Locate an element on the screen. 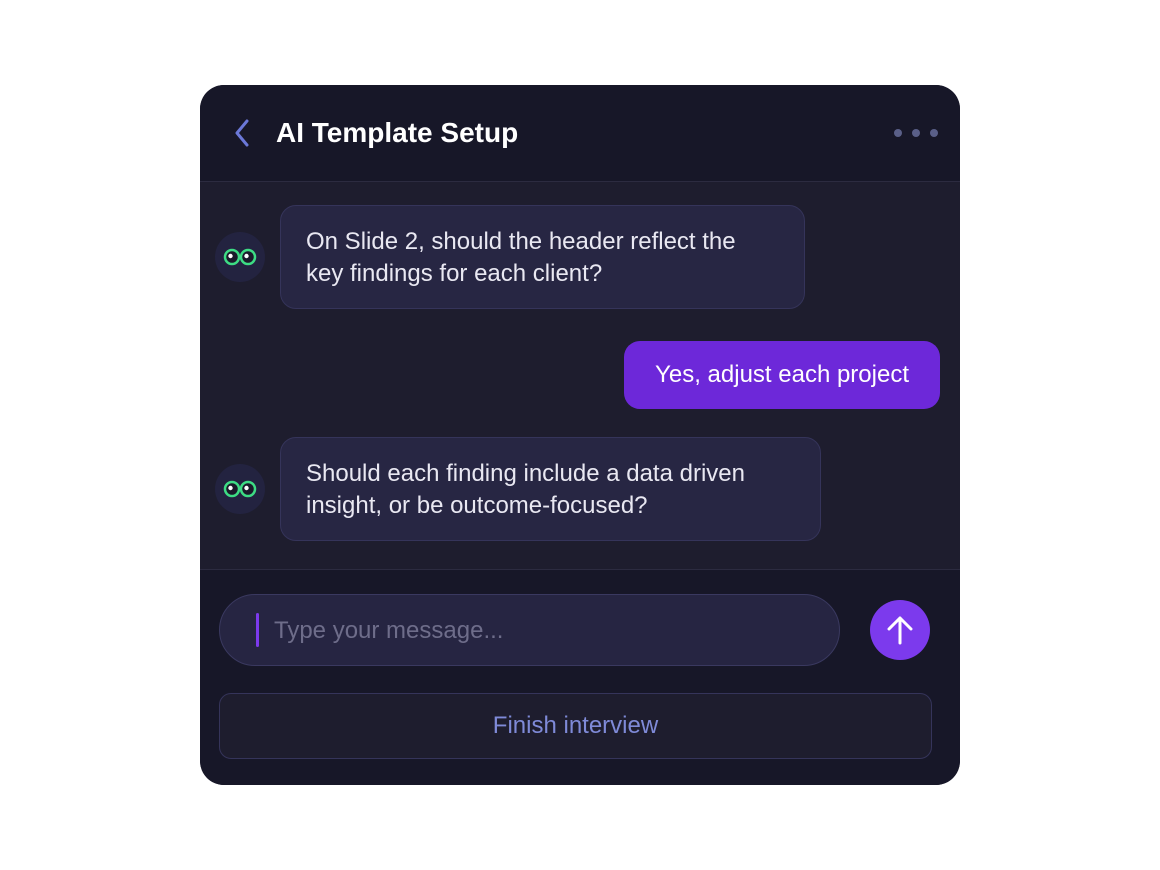 The height and width of the screenshot is (870, 1160). more-horizontal-icon is located at coordinates (898, 133).